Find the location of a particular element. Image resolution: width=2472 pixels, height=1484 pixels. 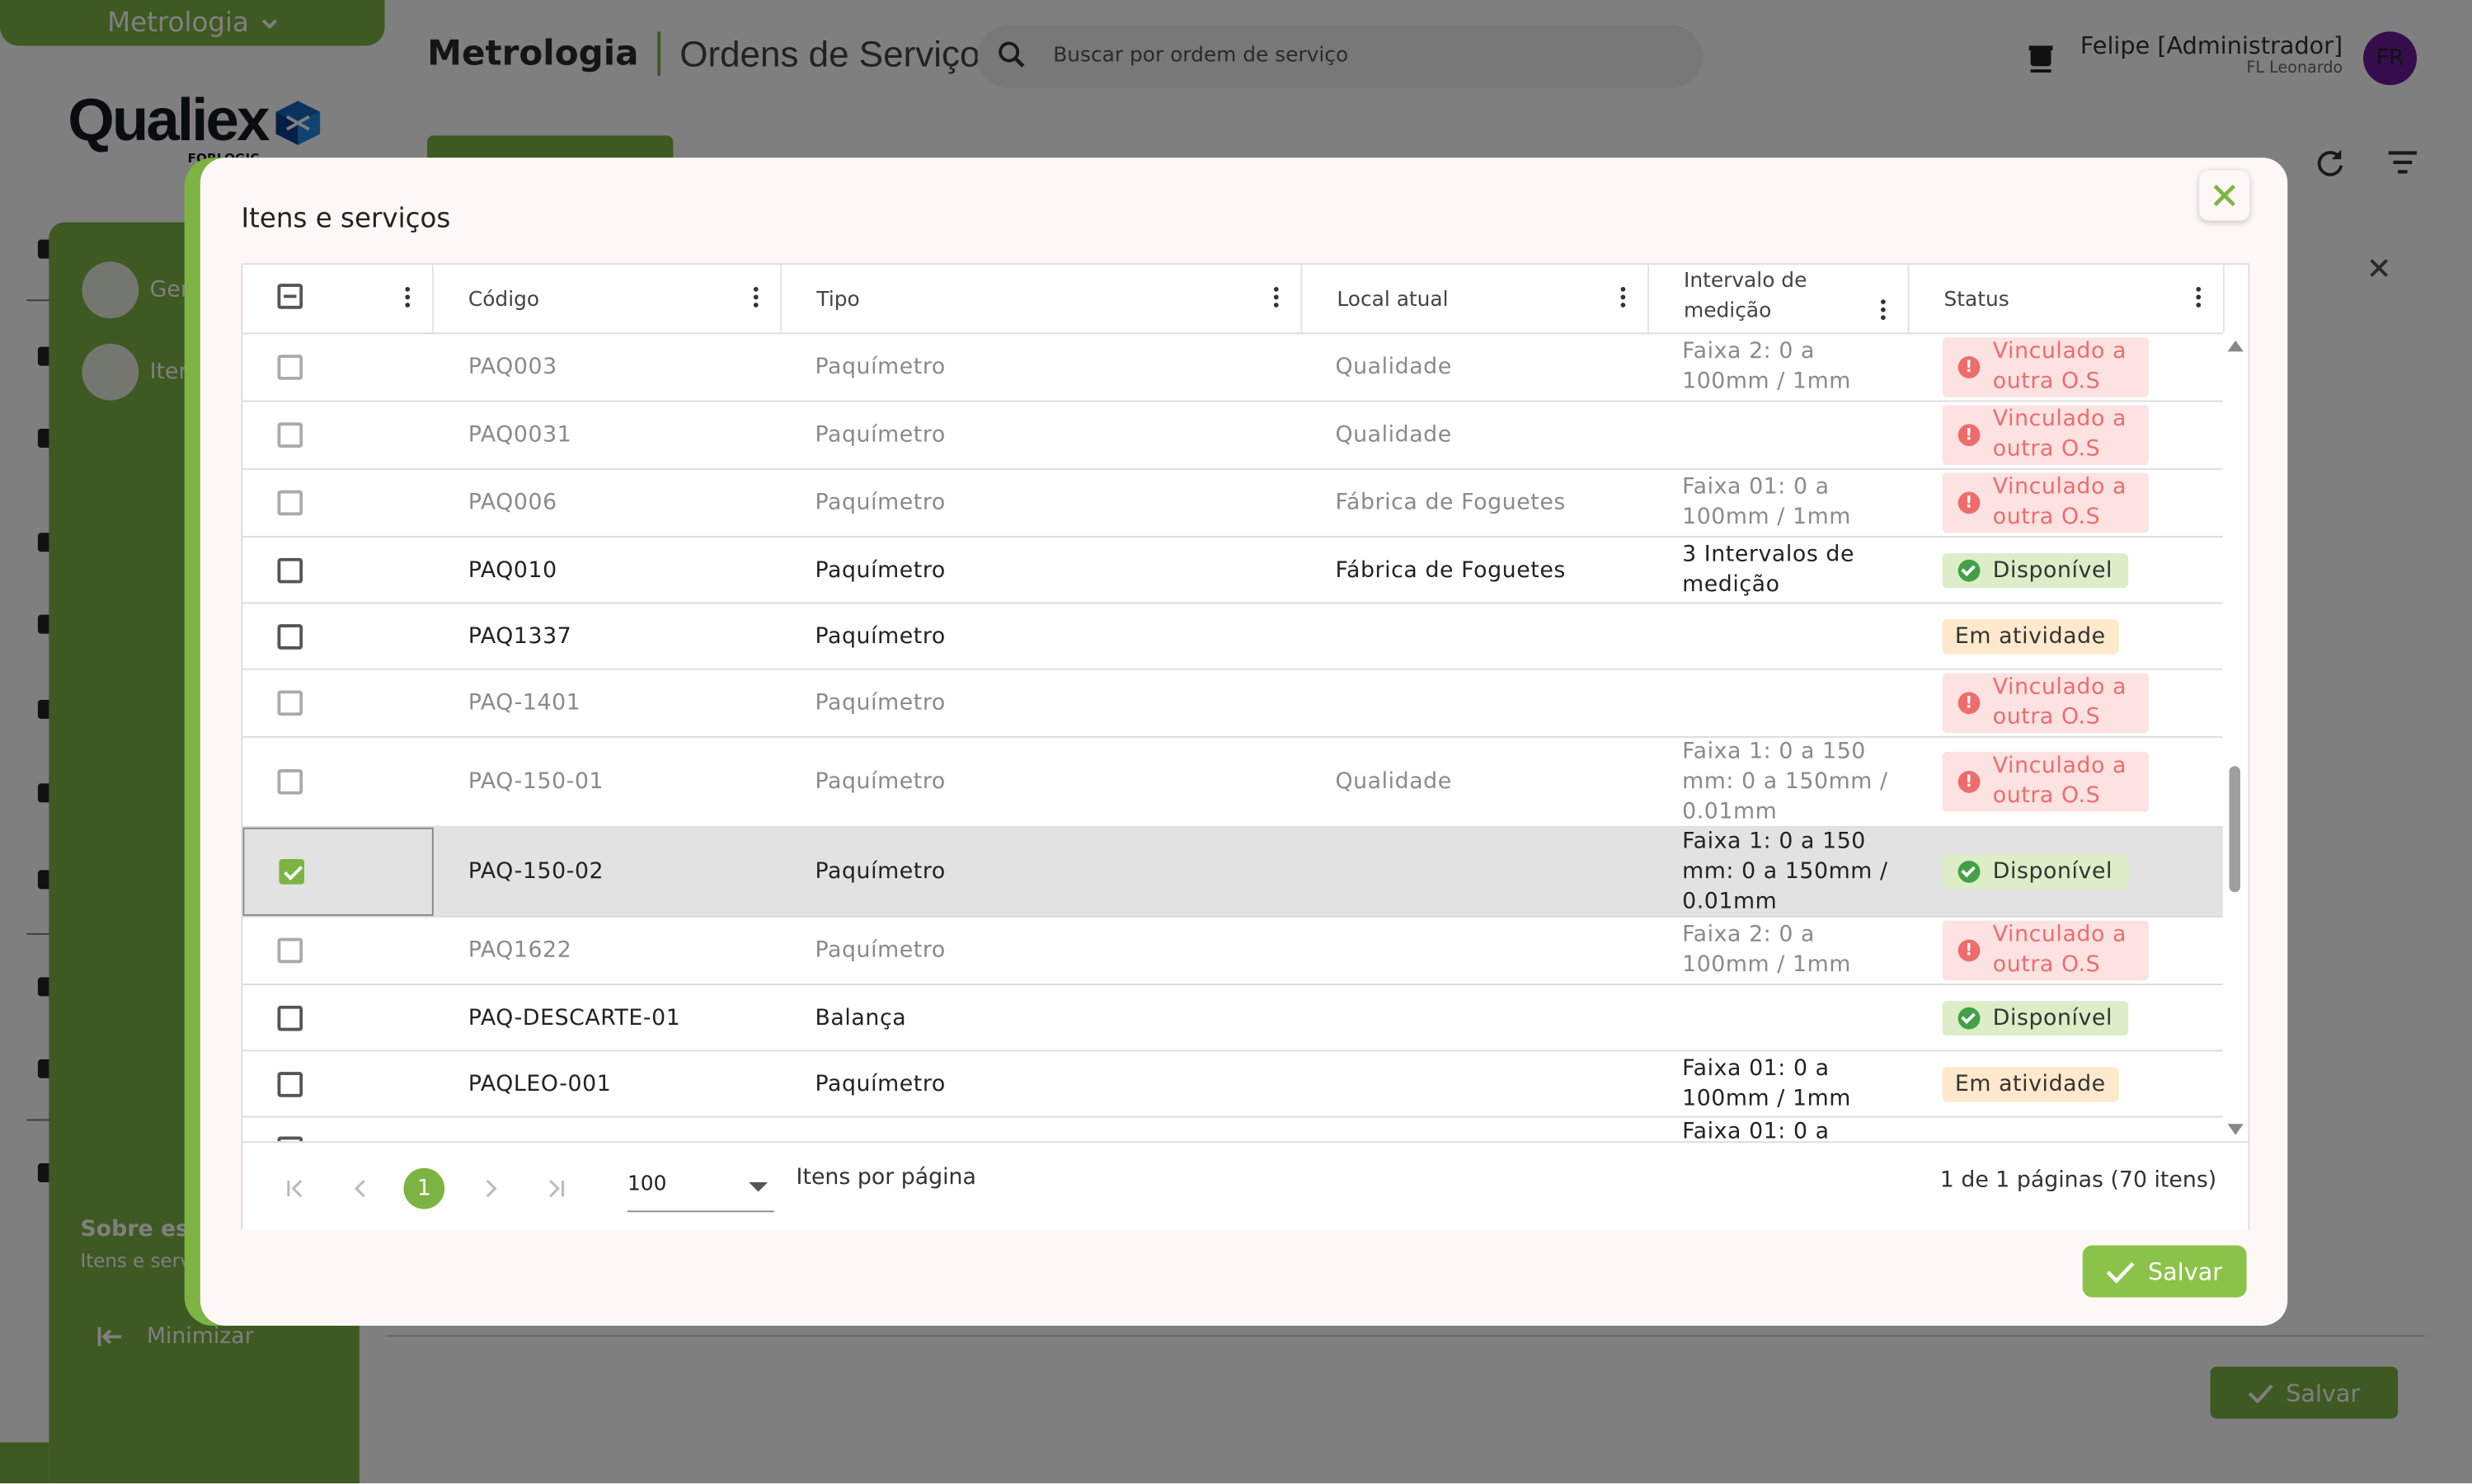

header-code: Código is located at coordinates (608, 299).